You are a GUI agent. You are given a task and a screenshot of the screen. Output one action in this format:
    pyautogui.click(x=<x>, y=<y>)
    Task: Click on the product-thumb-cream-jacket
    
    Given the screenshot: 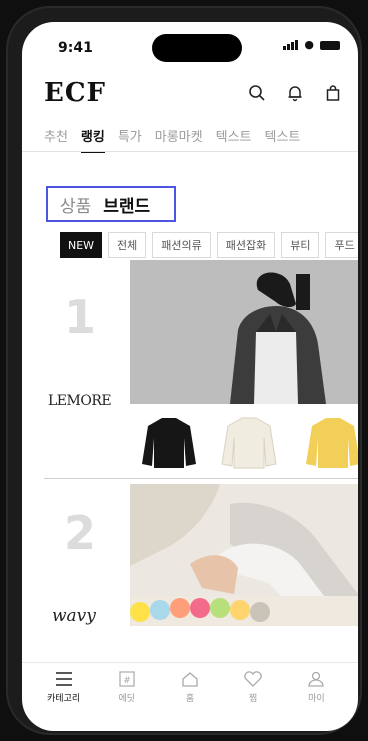 What is the action you would take?
    pyautogui.click(x=249, y=443)
    